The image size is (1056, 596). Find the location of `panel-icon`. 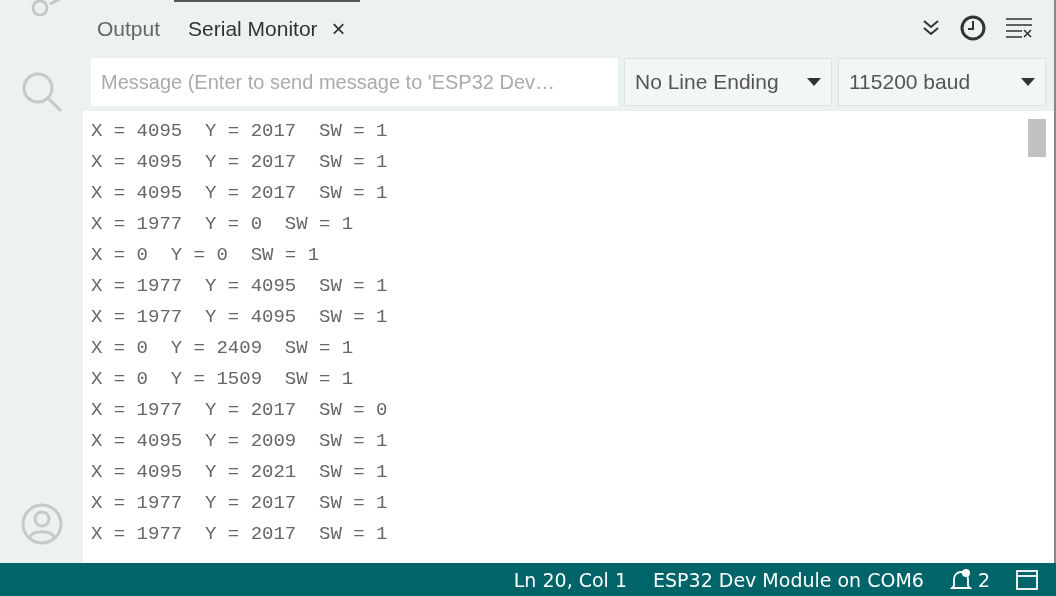

panel-icon is located at coordinates (1027, 579).